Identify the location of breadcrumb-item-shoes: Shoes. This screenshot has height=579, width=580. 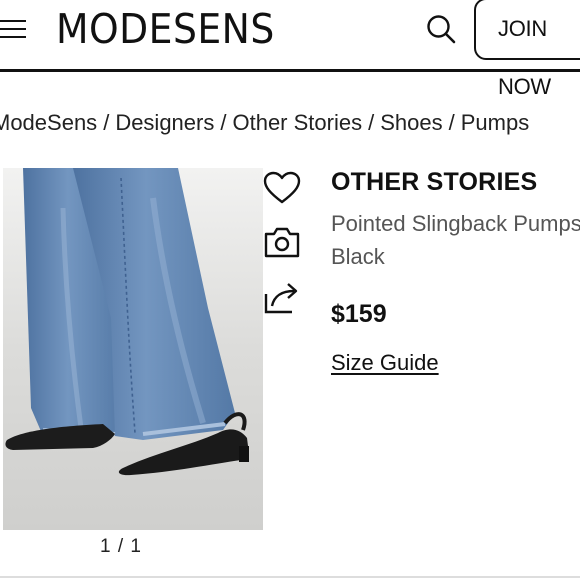
(411, 122).